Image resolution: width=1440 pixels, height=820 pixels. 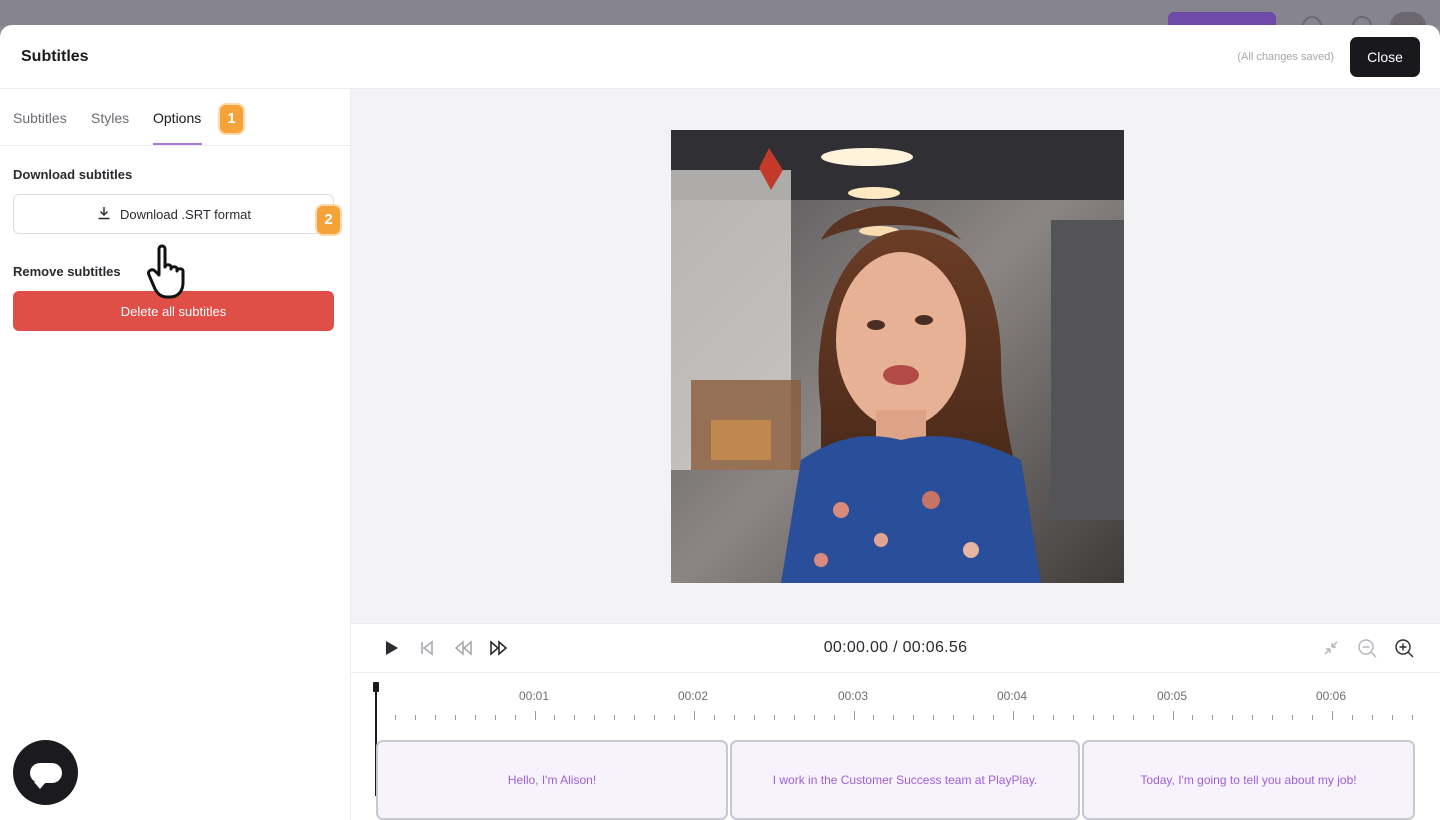 What do you see at coordinates (40, 118) in the screenshot?
I see `tab-subtitles: Subtitles` at bounding box center [40, 118].